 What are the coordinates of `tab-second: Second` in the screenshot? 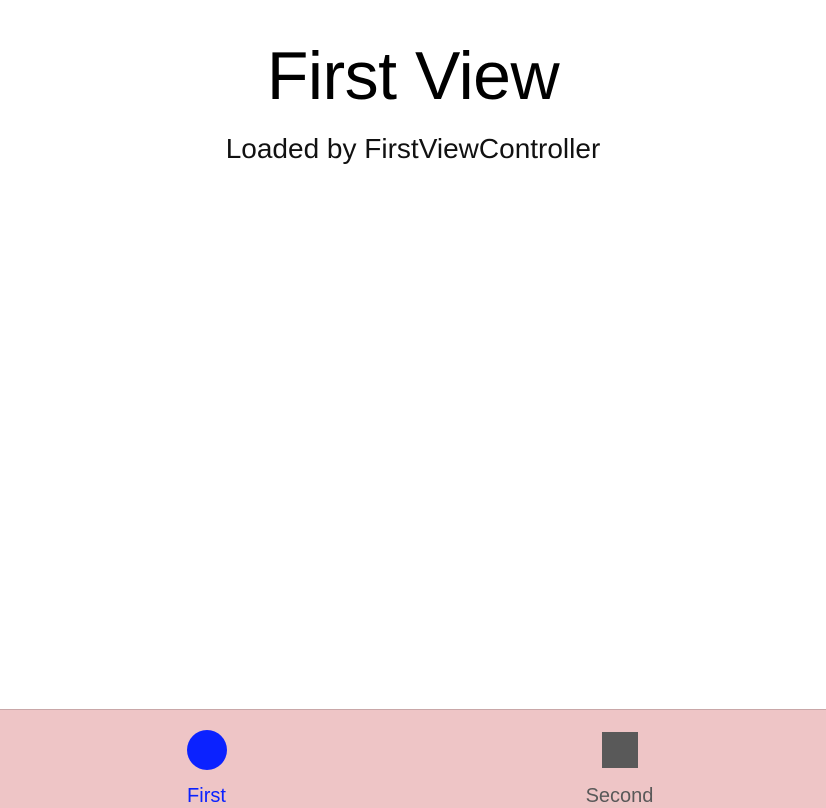 It's located at (619, 759).